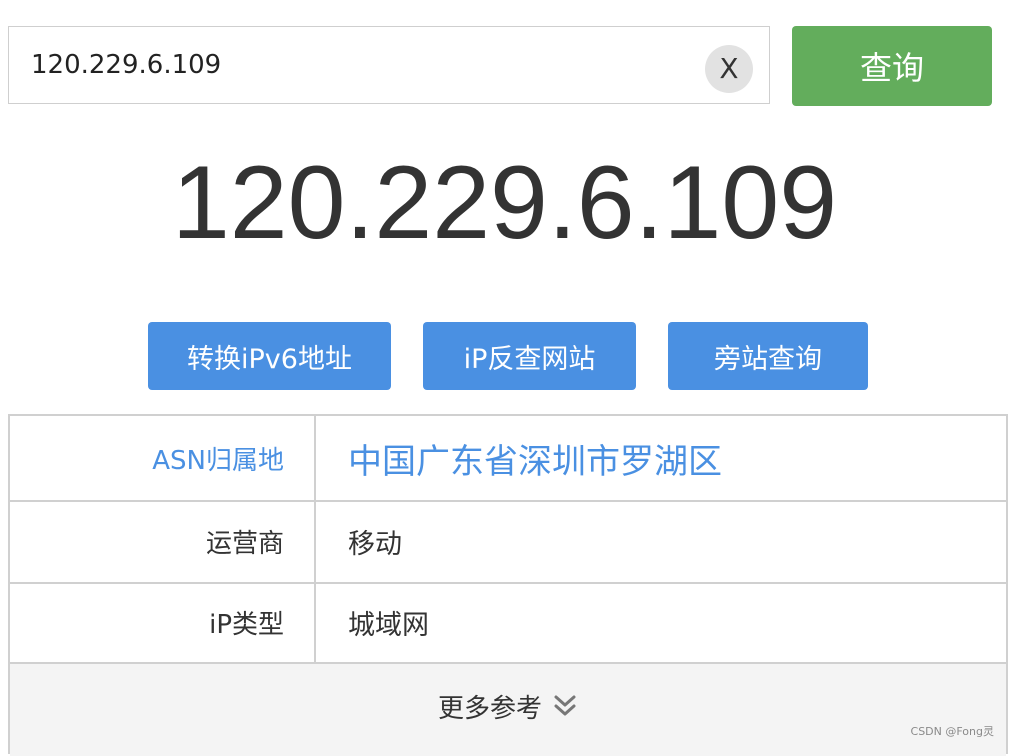 The height and width of the screenshot is (756, 1009). What do you see at coordinates (163, 541) in the screenshot?
I see `isp-label: 运营商` at bounding box center [163, 541].